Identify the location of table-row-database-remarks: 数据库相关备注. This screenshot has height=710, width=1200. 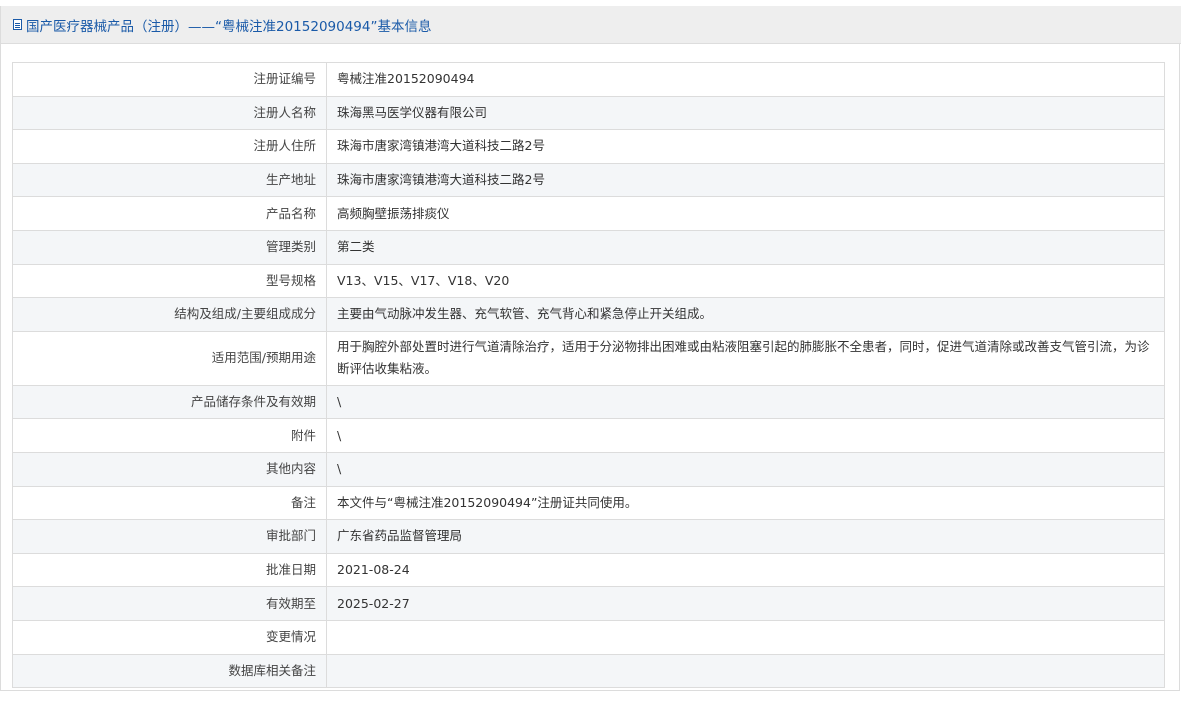
(588, 671).